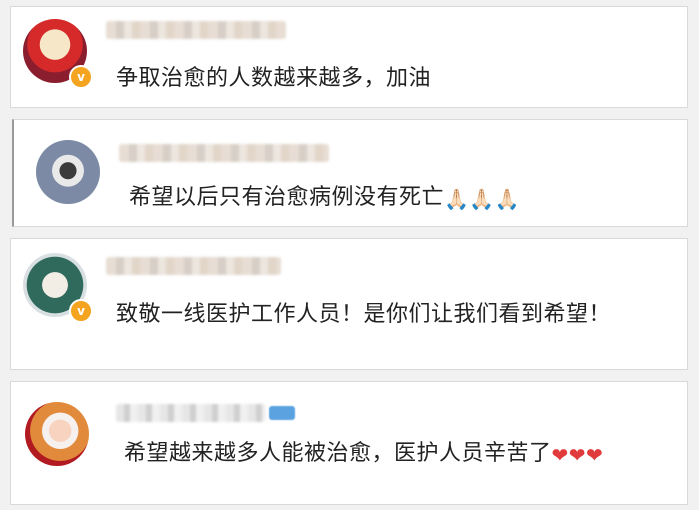 This screenshot has width=699, height=510. Describe the element at coordinates (482, 199) in the screenshot. I see `pray-emoji-icon: 🙏🏻🙏🏻🙏🏻` at that location.